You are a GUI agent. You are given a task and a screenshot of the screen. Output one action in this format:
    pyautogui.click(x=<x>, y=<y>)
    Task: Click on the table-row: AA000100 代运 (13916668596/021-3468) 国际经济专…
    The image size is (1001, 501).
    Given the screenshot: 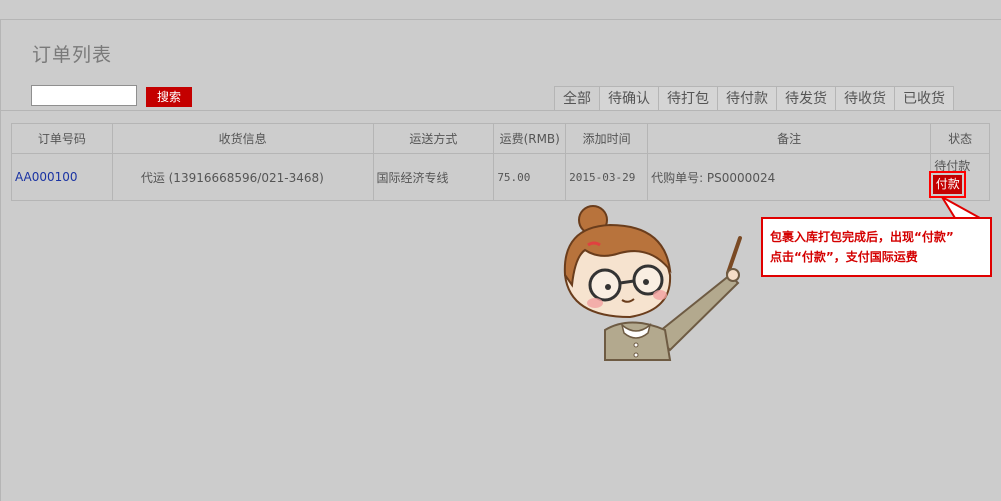 What is the action you would take?
    pyautogui.click(x=500, y=177)
    